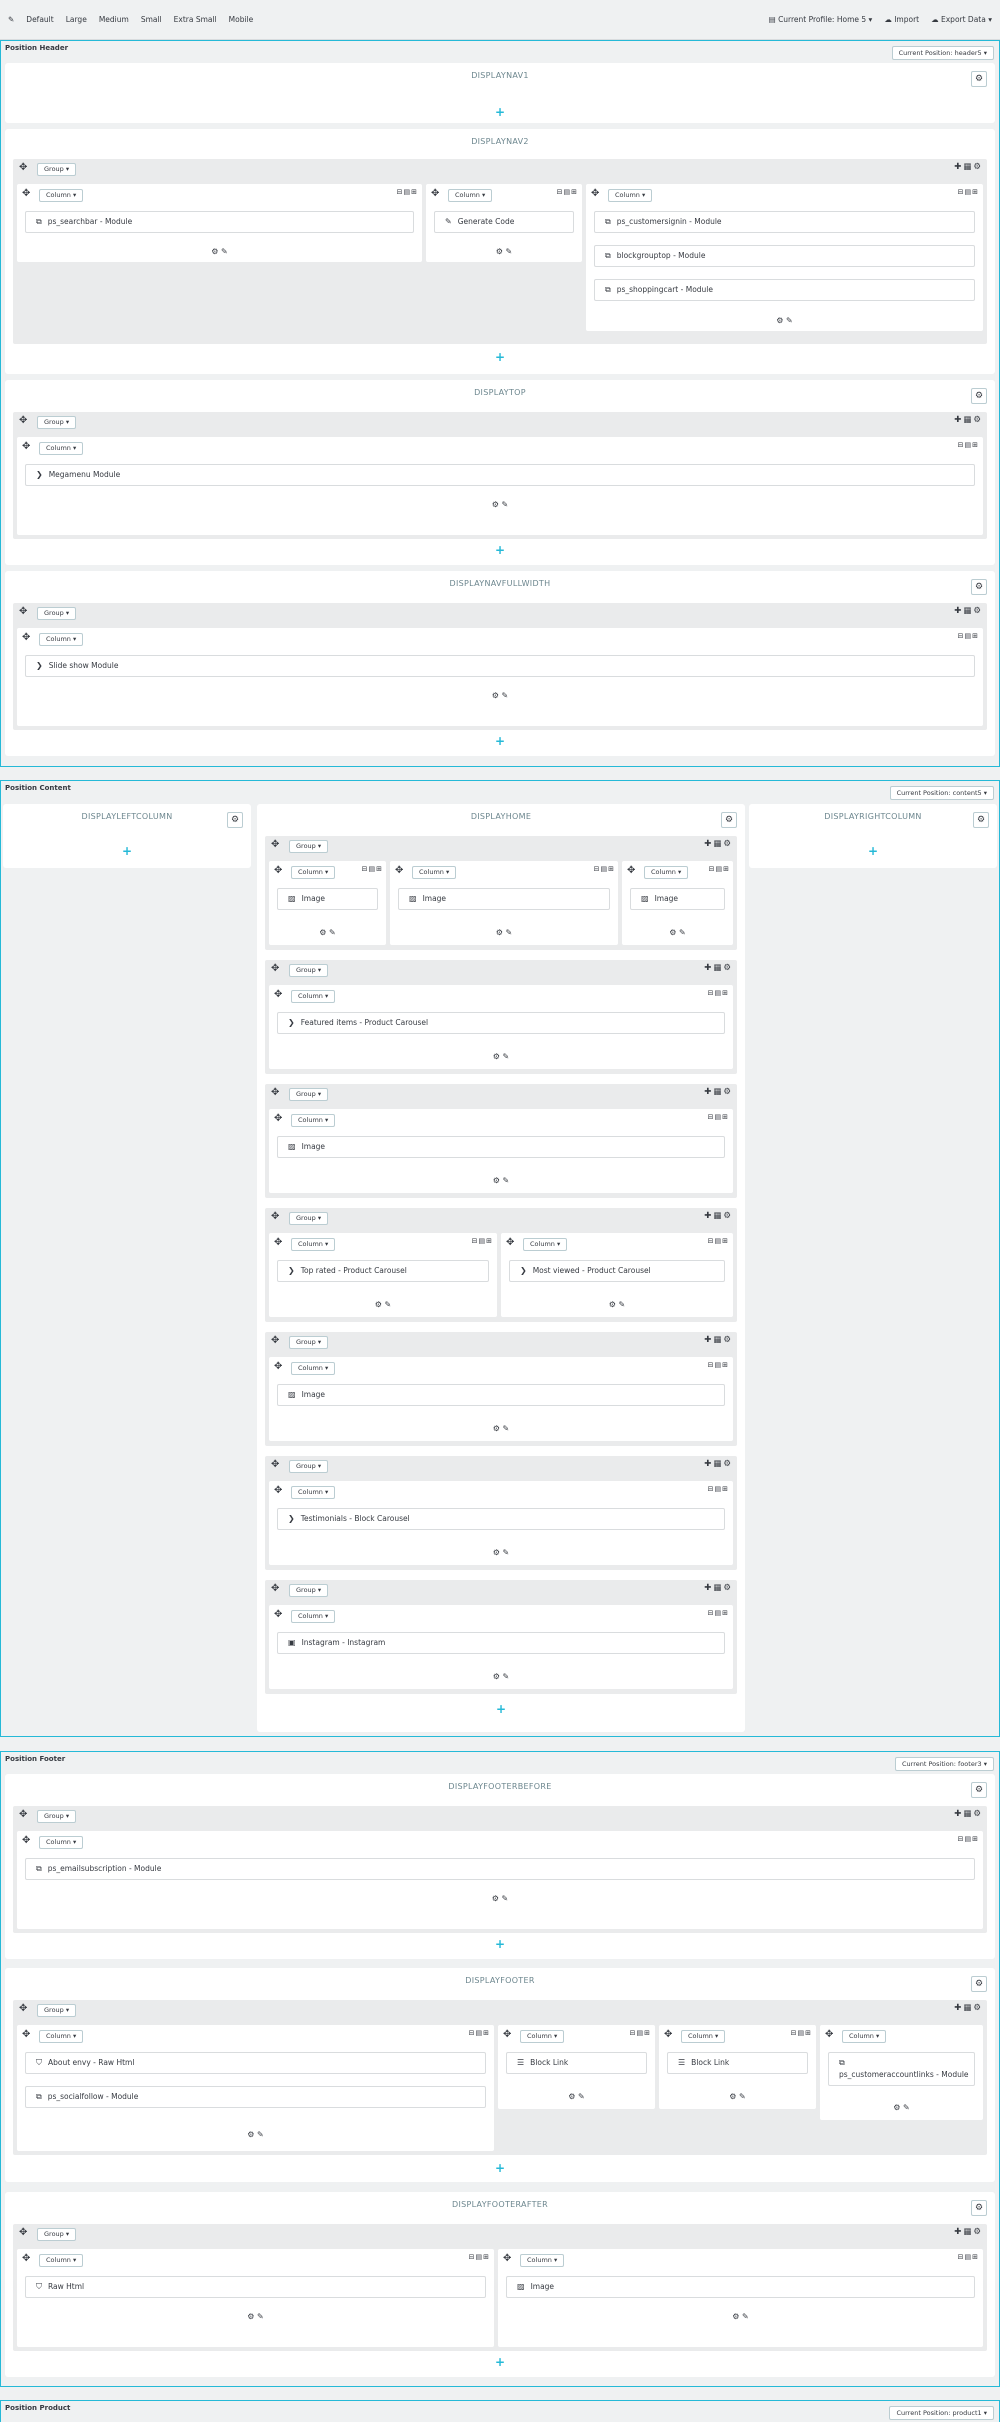  Describe the element at coordinates (114, 19) in the screenshot. I see `size-medium: Medium` at that location.